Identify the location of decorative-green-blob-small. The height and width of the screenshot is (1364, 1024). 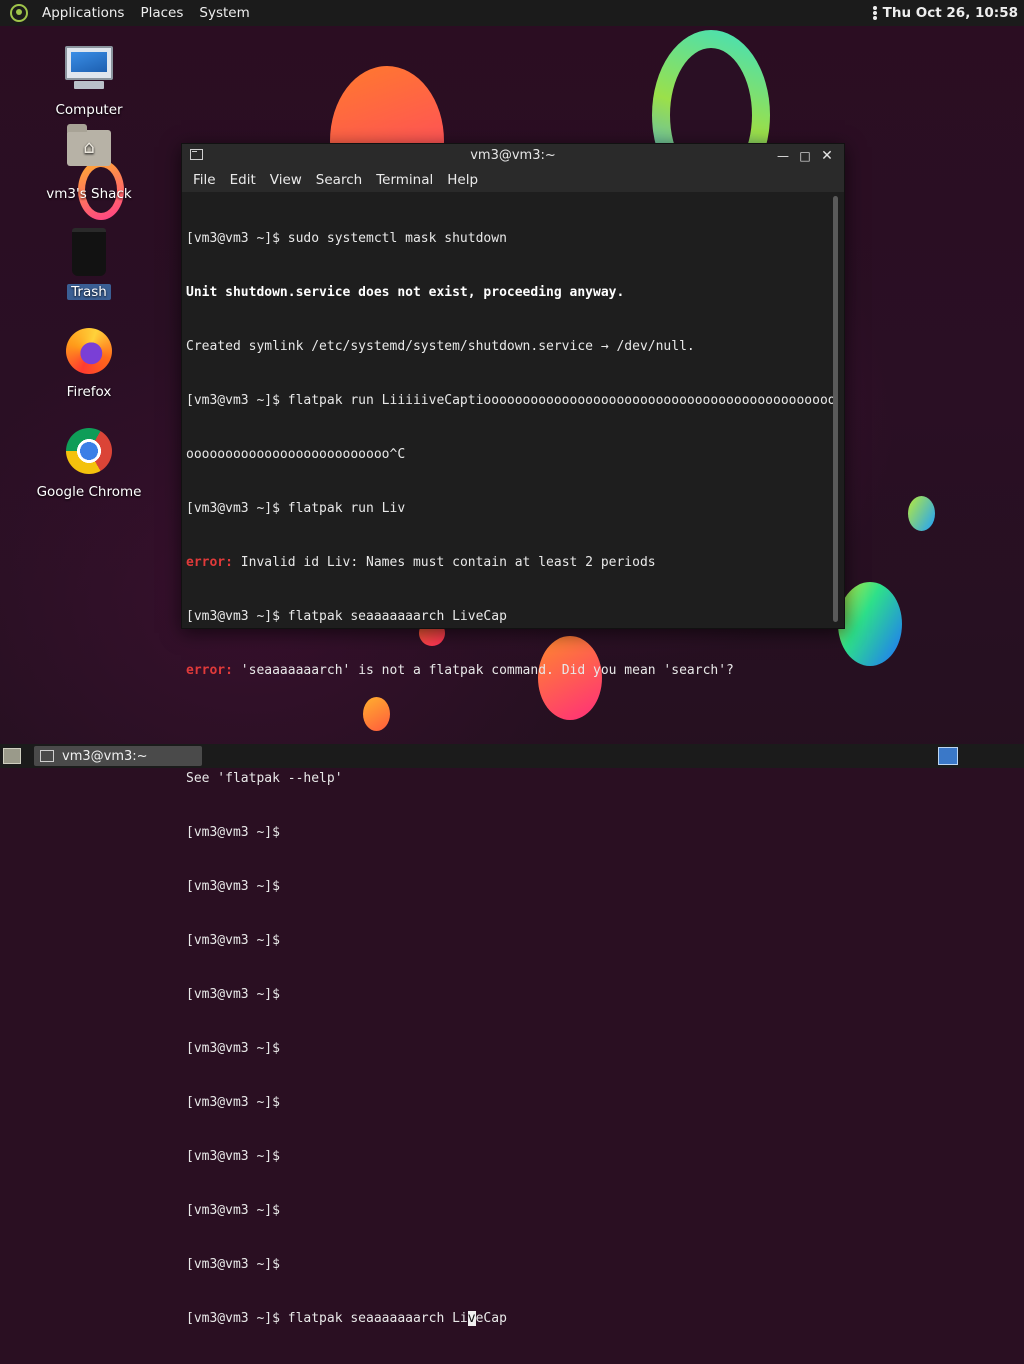
(921, 513).